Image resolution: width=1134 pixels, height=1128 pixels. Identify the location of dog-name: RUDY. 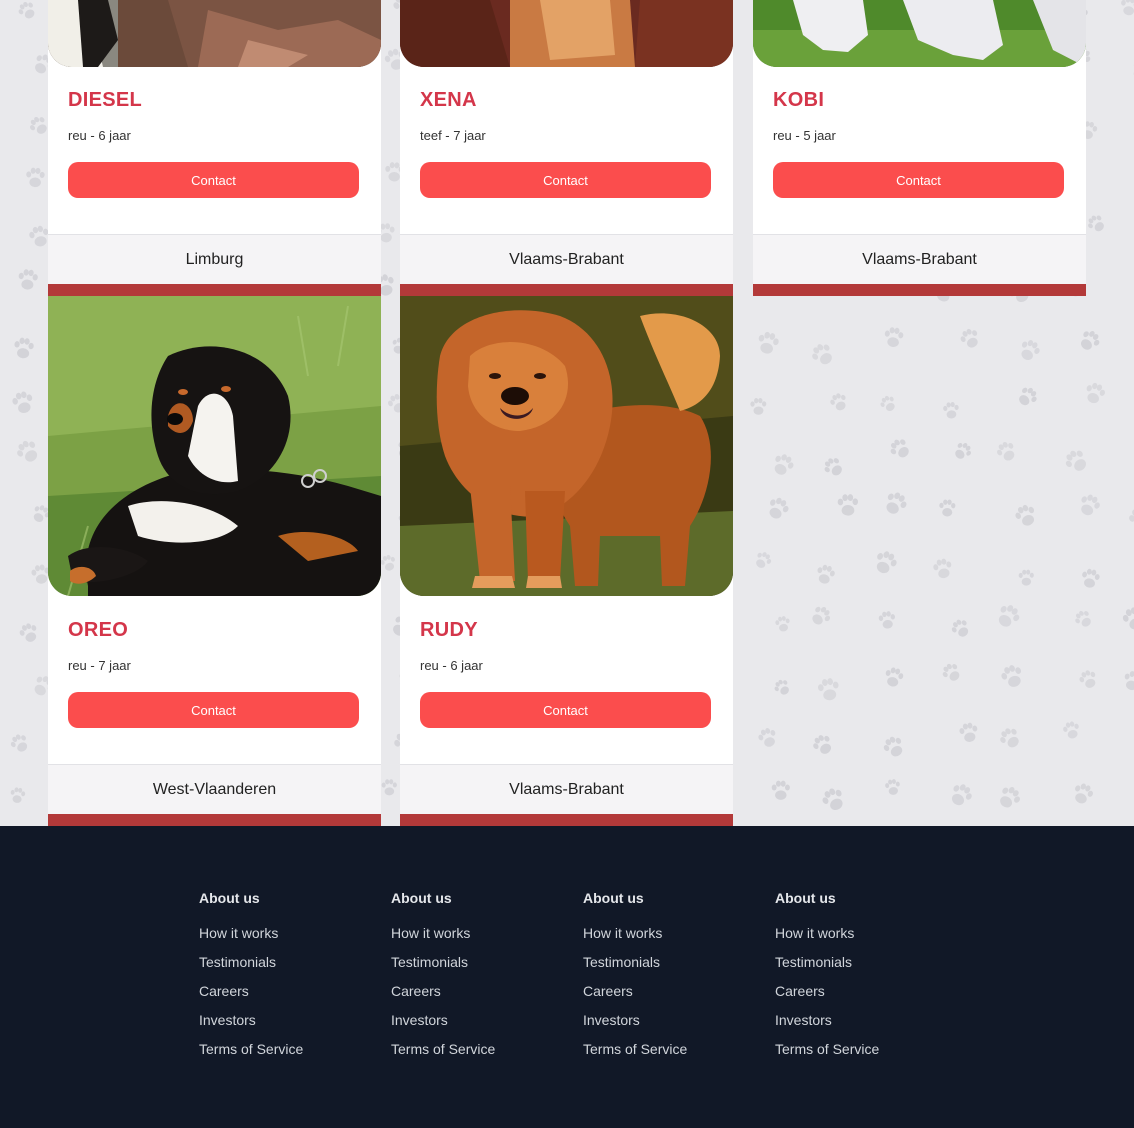
(449, 630).